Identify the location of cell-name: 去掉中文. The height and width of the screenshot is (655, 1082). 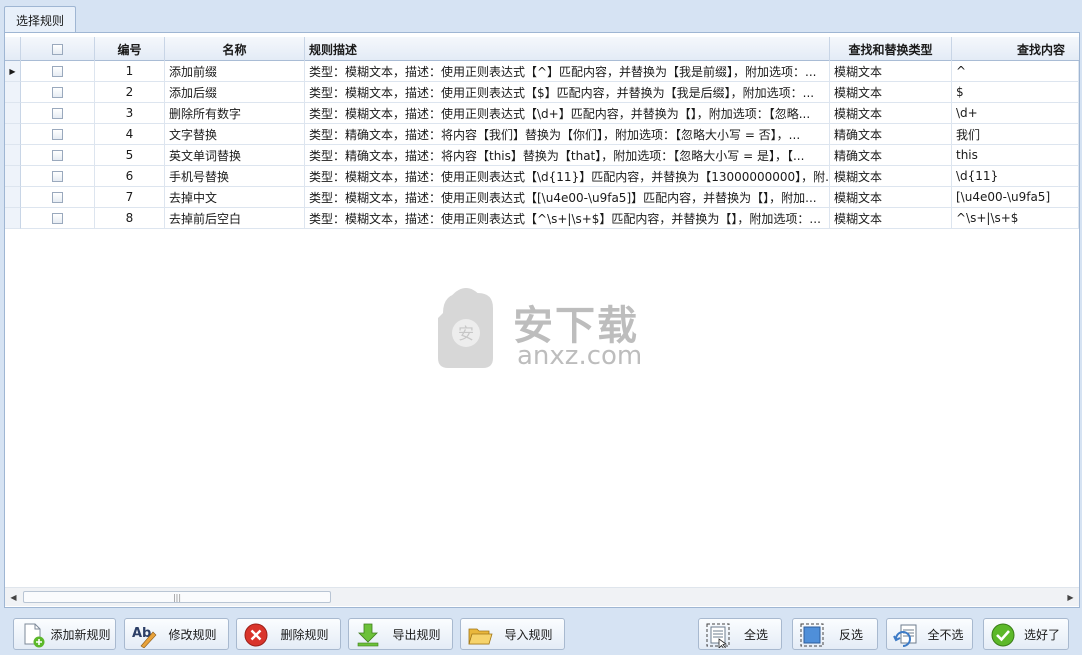
(235, 197).